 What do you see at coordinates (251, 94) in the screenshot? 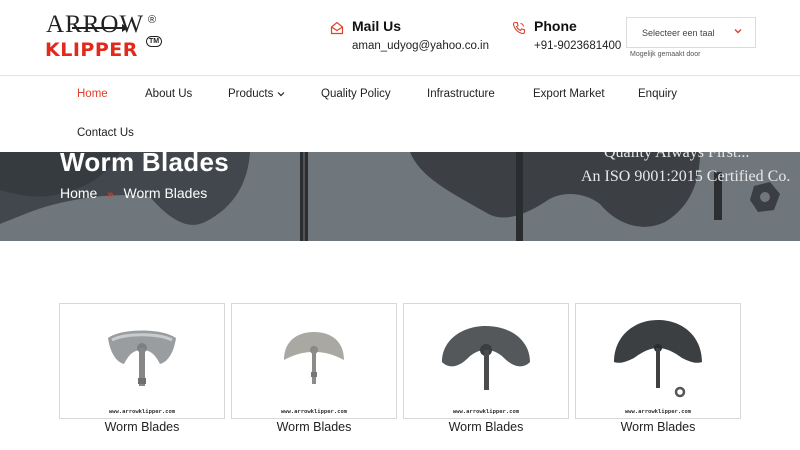
I see `nav-products-label: Products` at bounding box center [251, 94].